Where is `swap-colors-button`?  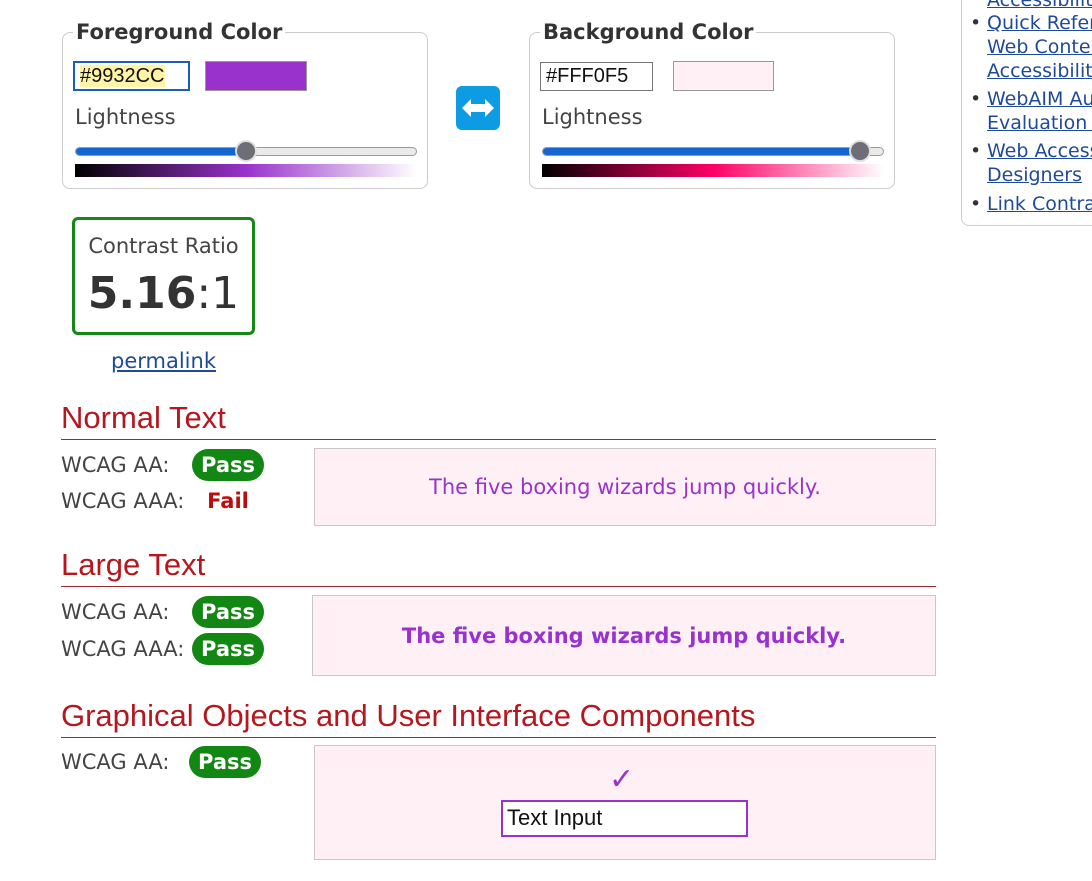
swap-colors-button is located at coordinates (478, 108).